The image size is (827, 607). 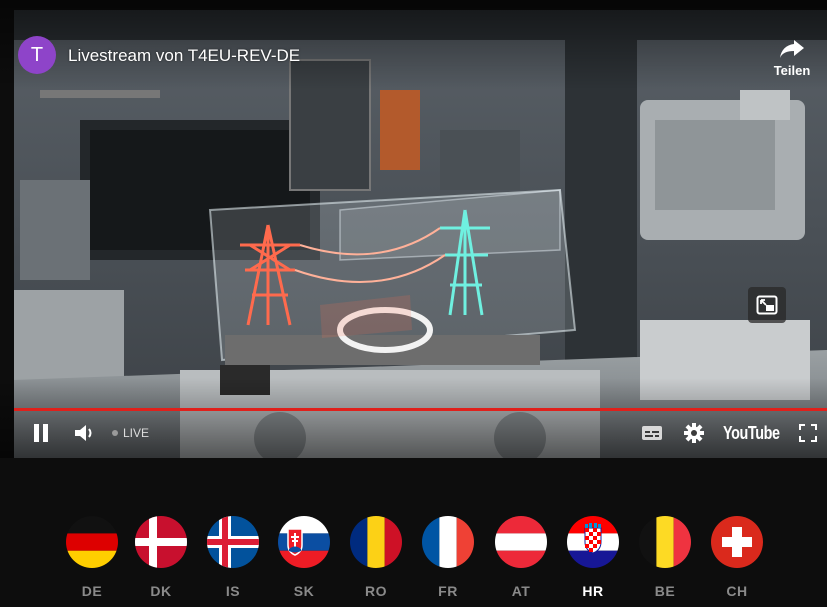 I want to click on volume-icon, so click(x=83, y=433).